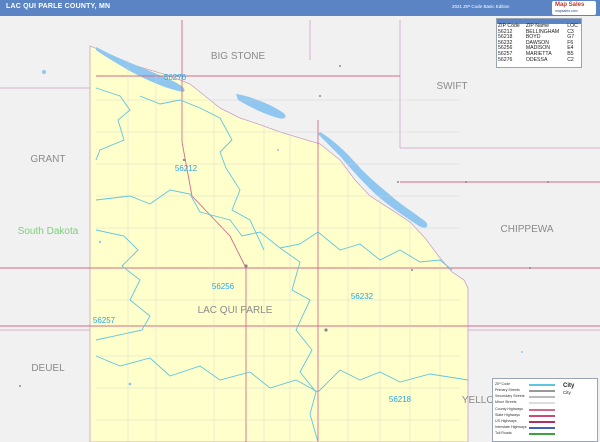 This screenshot has height=442, width=600. Describe the element at coordinates (58, 6) in the screenshot. I see `map-title: LAC QUI PARLE COUNTY, MN` at that location.